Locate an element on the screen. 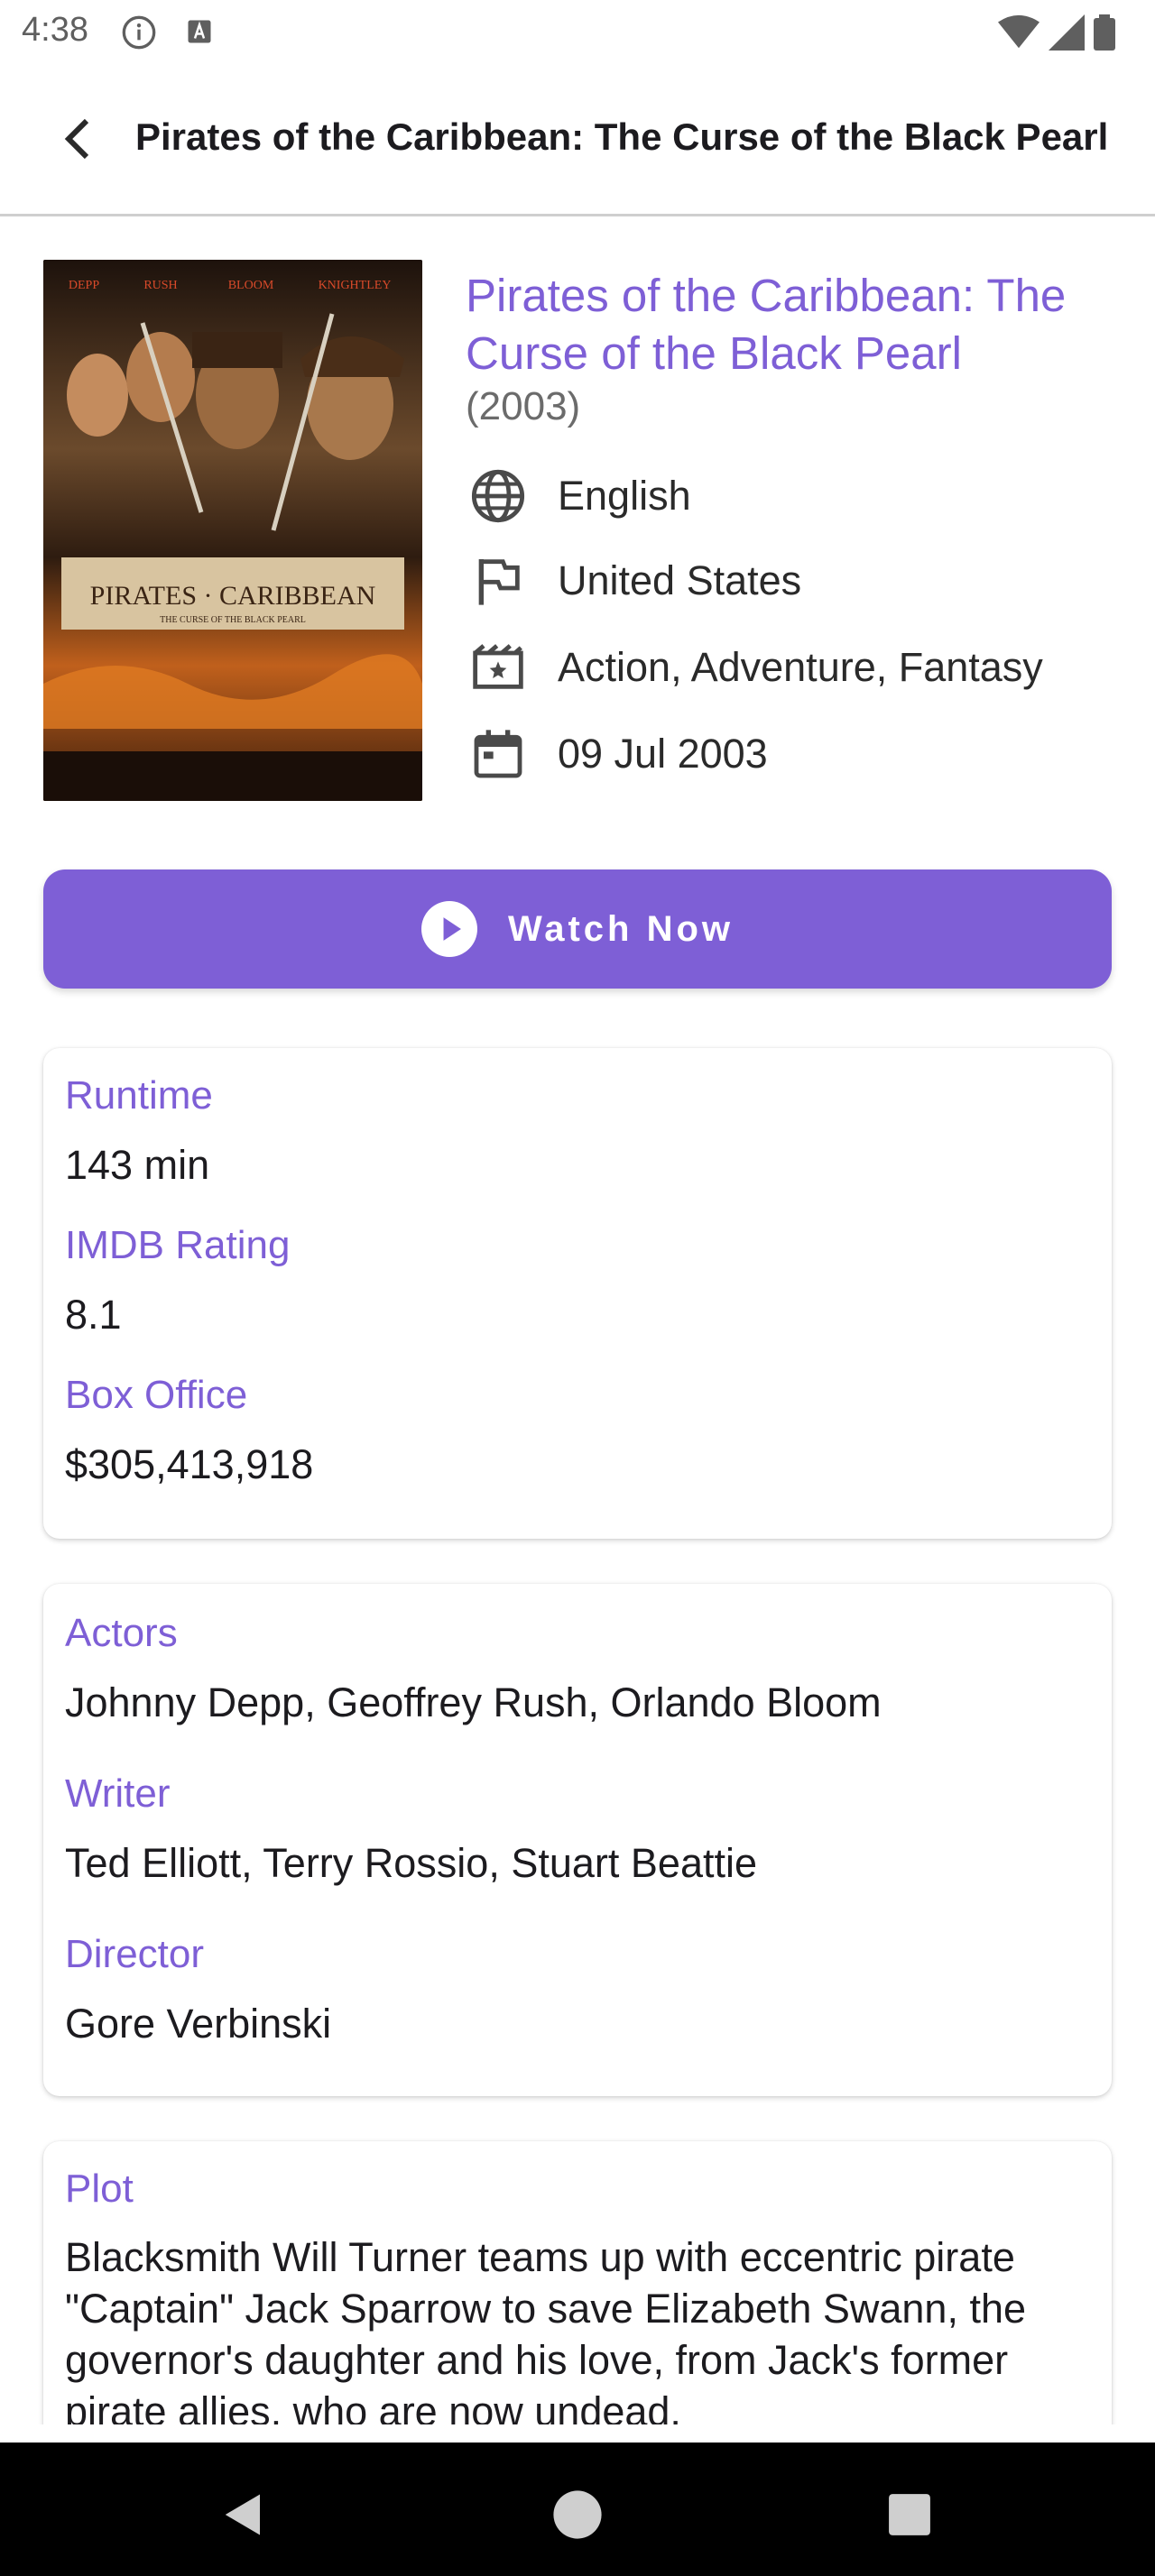 This screenshot has width=1155, height=2576. genre-row: Action, Adventure, Fantasy is located at coordinates (754, 667).